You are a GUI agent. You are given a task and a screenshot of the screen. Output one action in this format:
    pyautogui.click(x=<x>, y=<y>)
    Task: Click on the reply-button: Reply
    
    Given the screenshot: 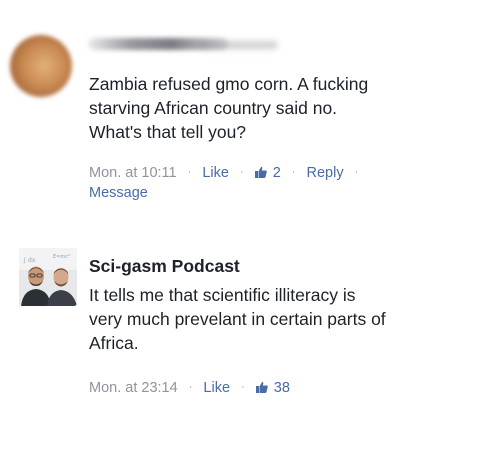 What is the action you would take?
    pyautogui.click(x=325, y=173)
    